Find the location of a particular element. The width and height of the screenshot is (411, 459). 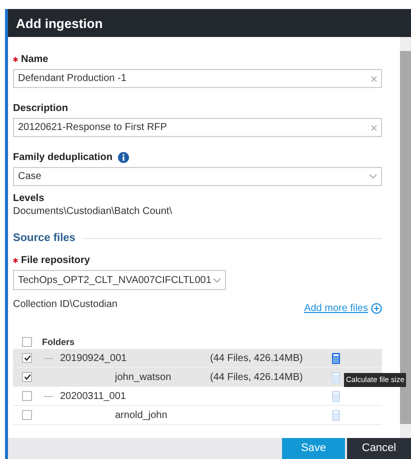

folder-name: 20190924_001 is located at coordinates (94, 358).